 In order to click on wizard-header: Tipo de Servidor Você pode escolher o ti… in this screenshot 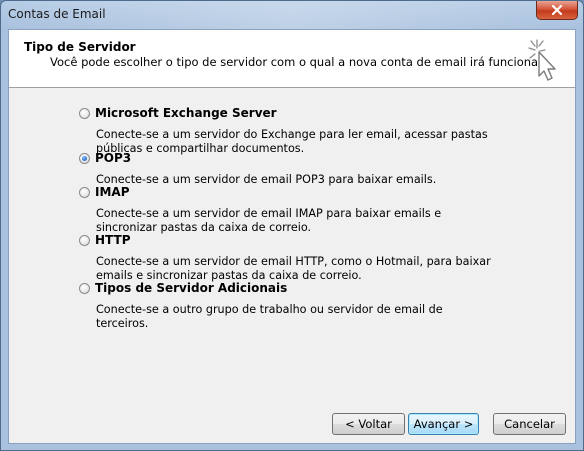, I will do `click(292, 59)`.